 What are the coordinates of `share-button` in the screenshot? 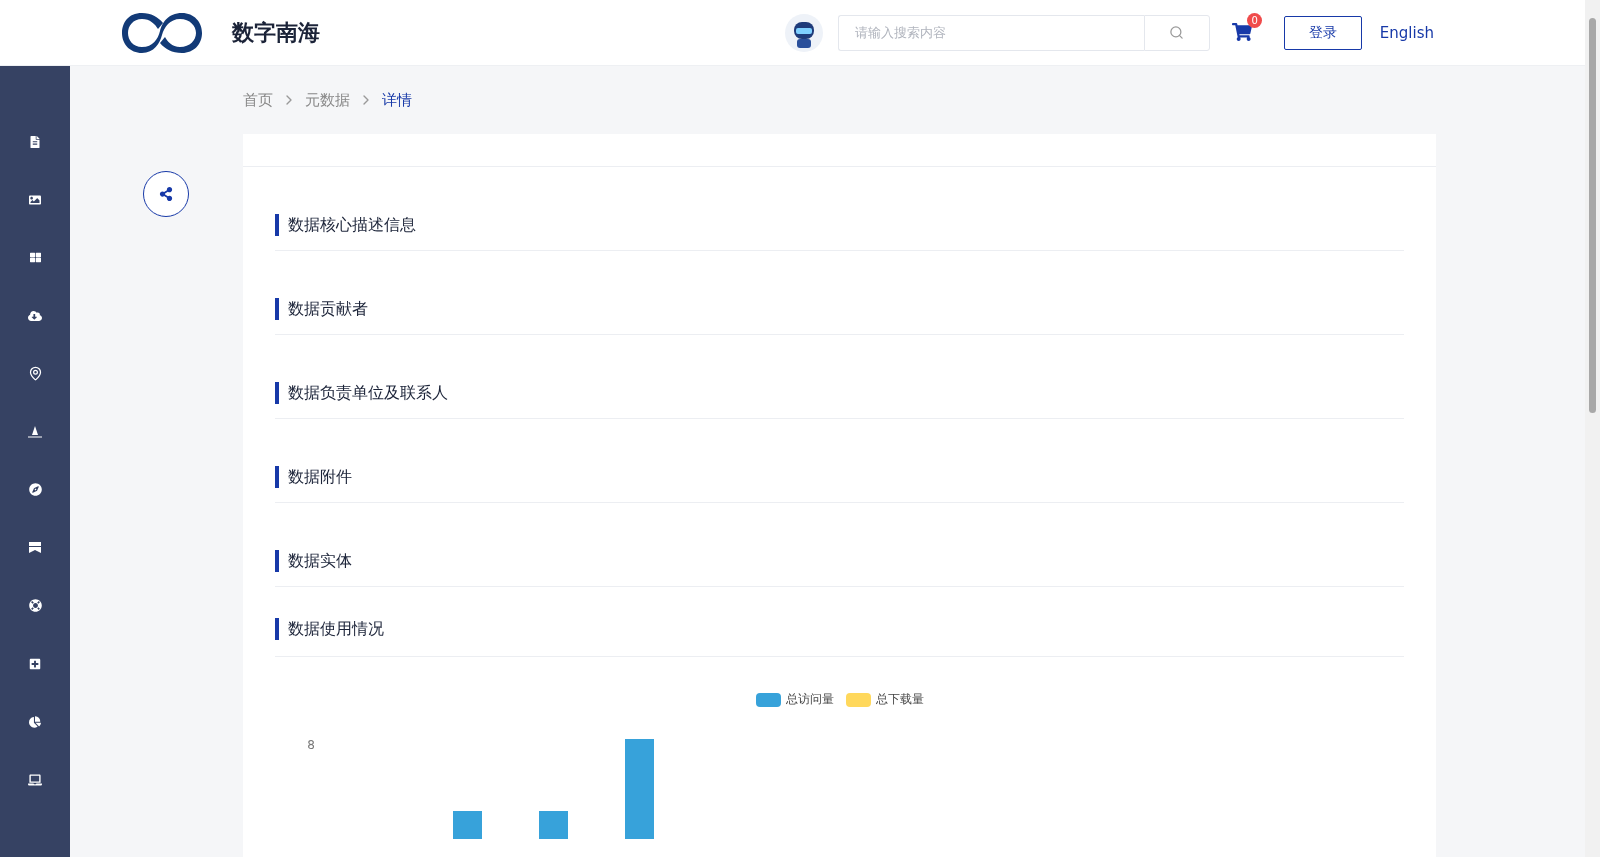 It's located at (166, 194).